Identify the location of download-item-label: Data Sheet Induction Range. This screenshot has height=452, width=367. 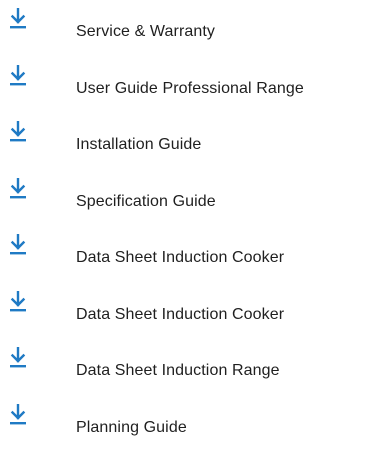
(178, 371).